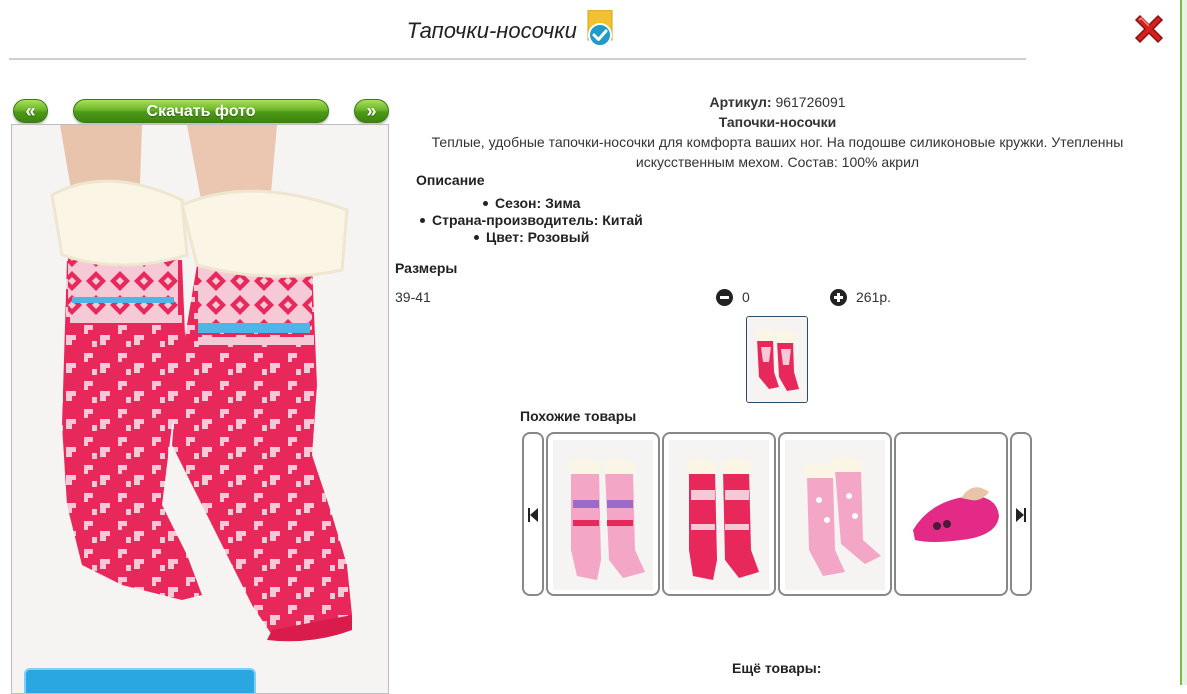  I want to click on article-row: Артикул: 961726091, so click(777, 102).